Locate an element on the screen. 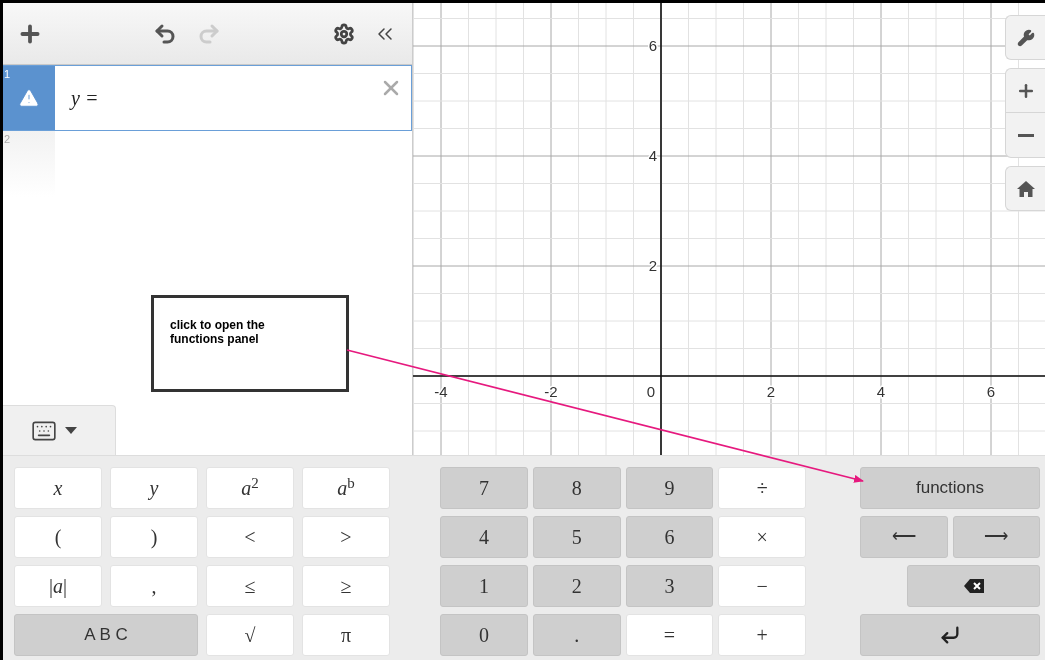  keypad-key: < is located at coordinates (250, 537).